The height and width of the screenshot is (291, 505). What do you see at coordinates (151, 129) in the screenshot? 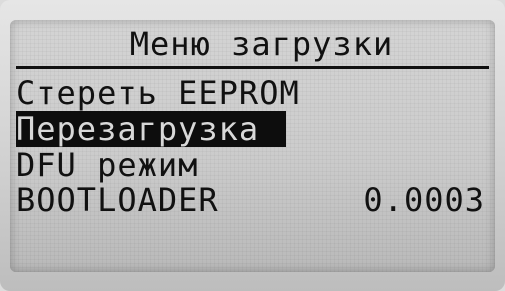
I see `menu-item-reboot: Перезагрузка` at bounding box center [151, 129].